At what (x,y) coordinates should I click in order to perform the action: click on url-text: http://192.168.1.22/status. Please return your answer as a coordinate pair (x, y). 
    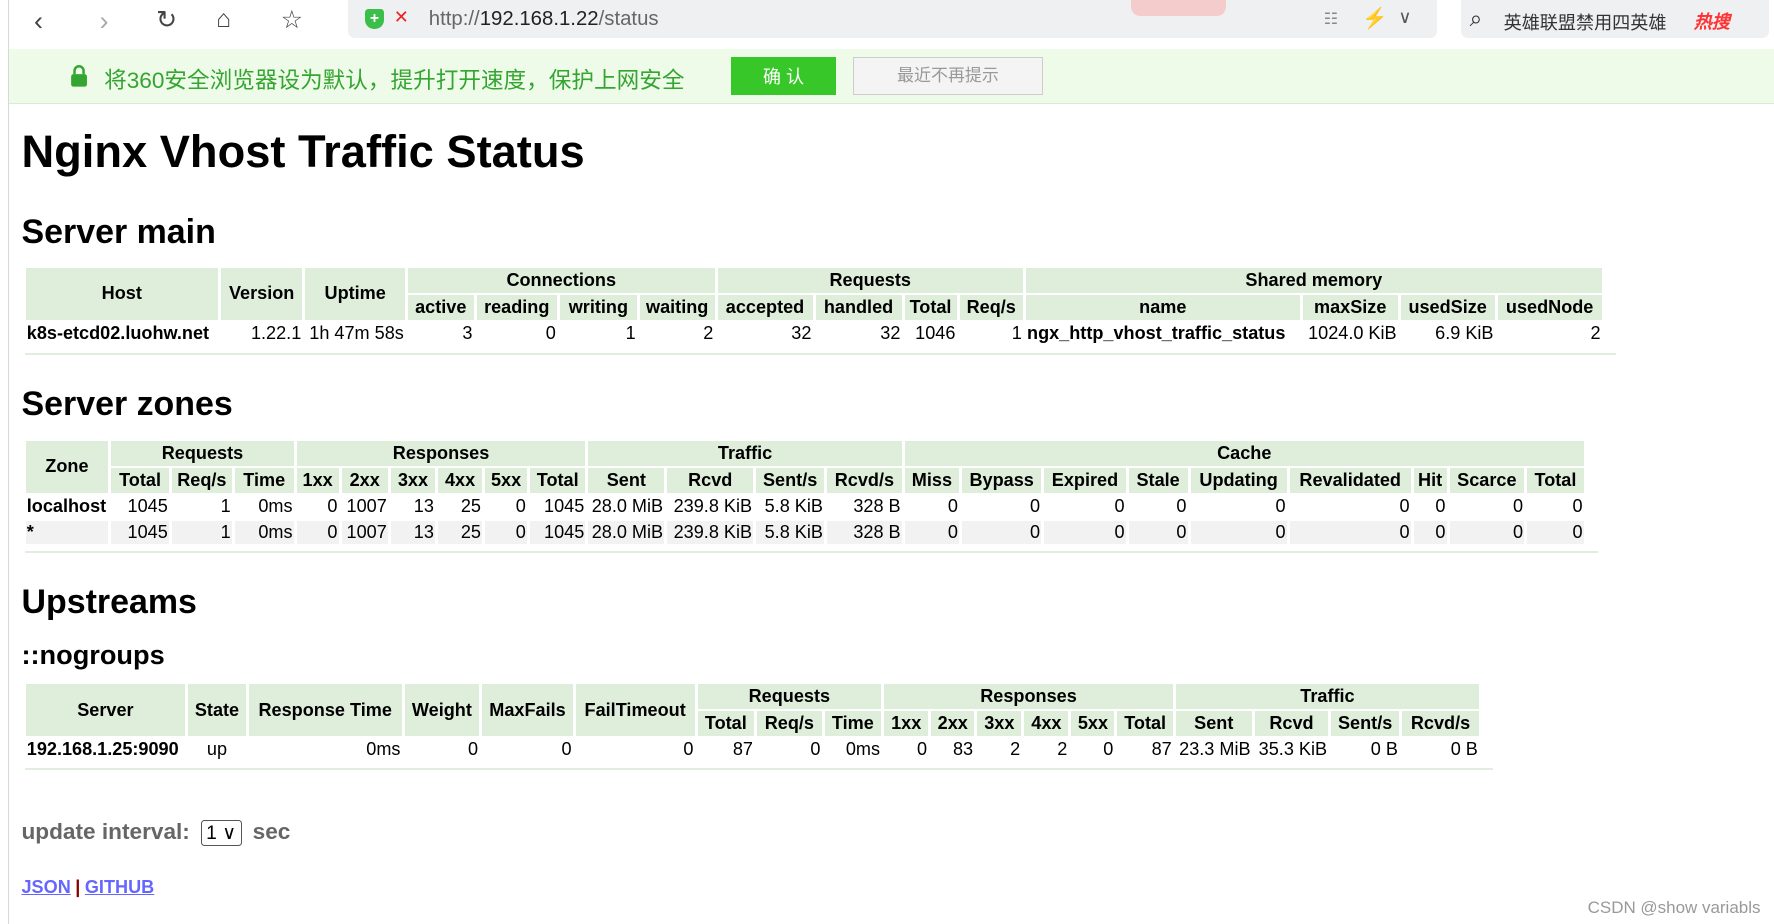
    Looking at the image, I should click on (544, 19).